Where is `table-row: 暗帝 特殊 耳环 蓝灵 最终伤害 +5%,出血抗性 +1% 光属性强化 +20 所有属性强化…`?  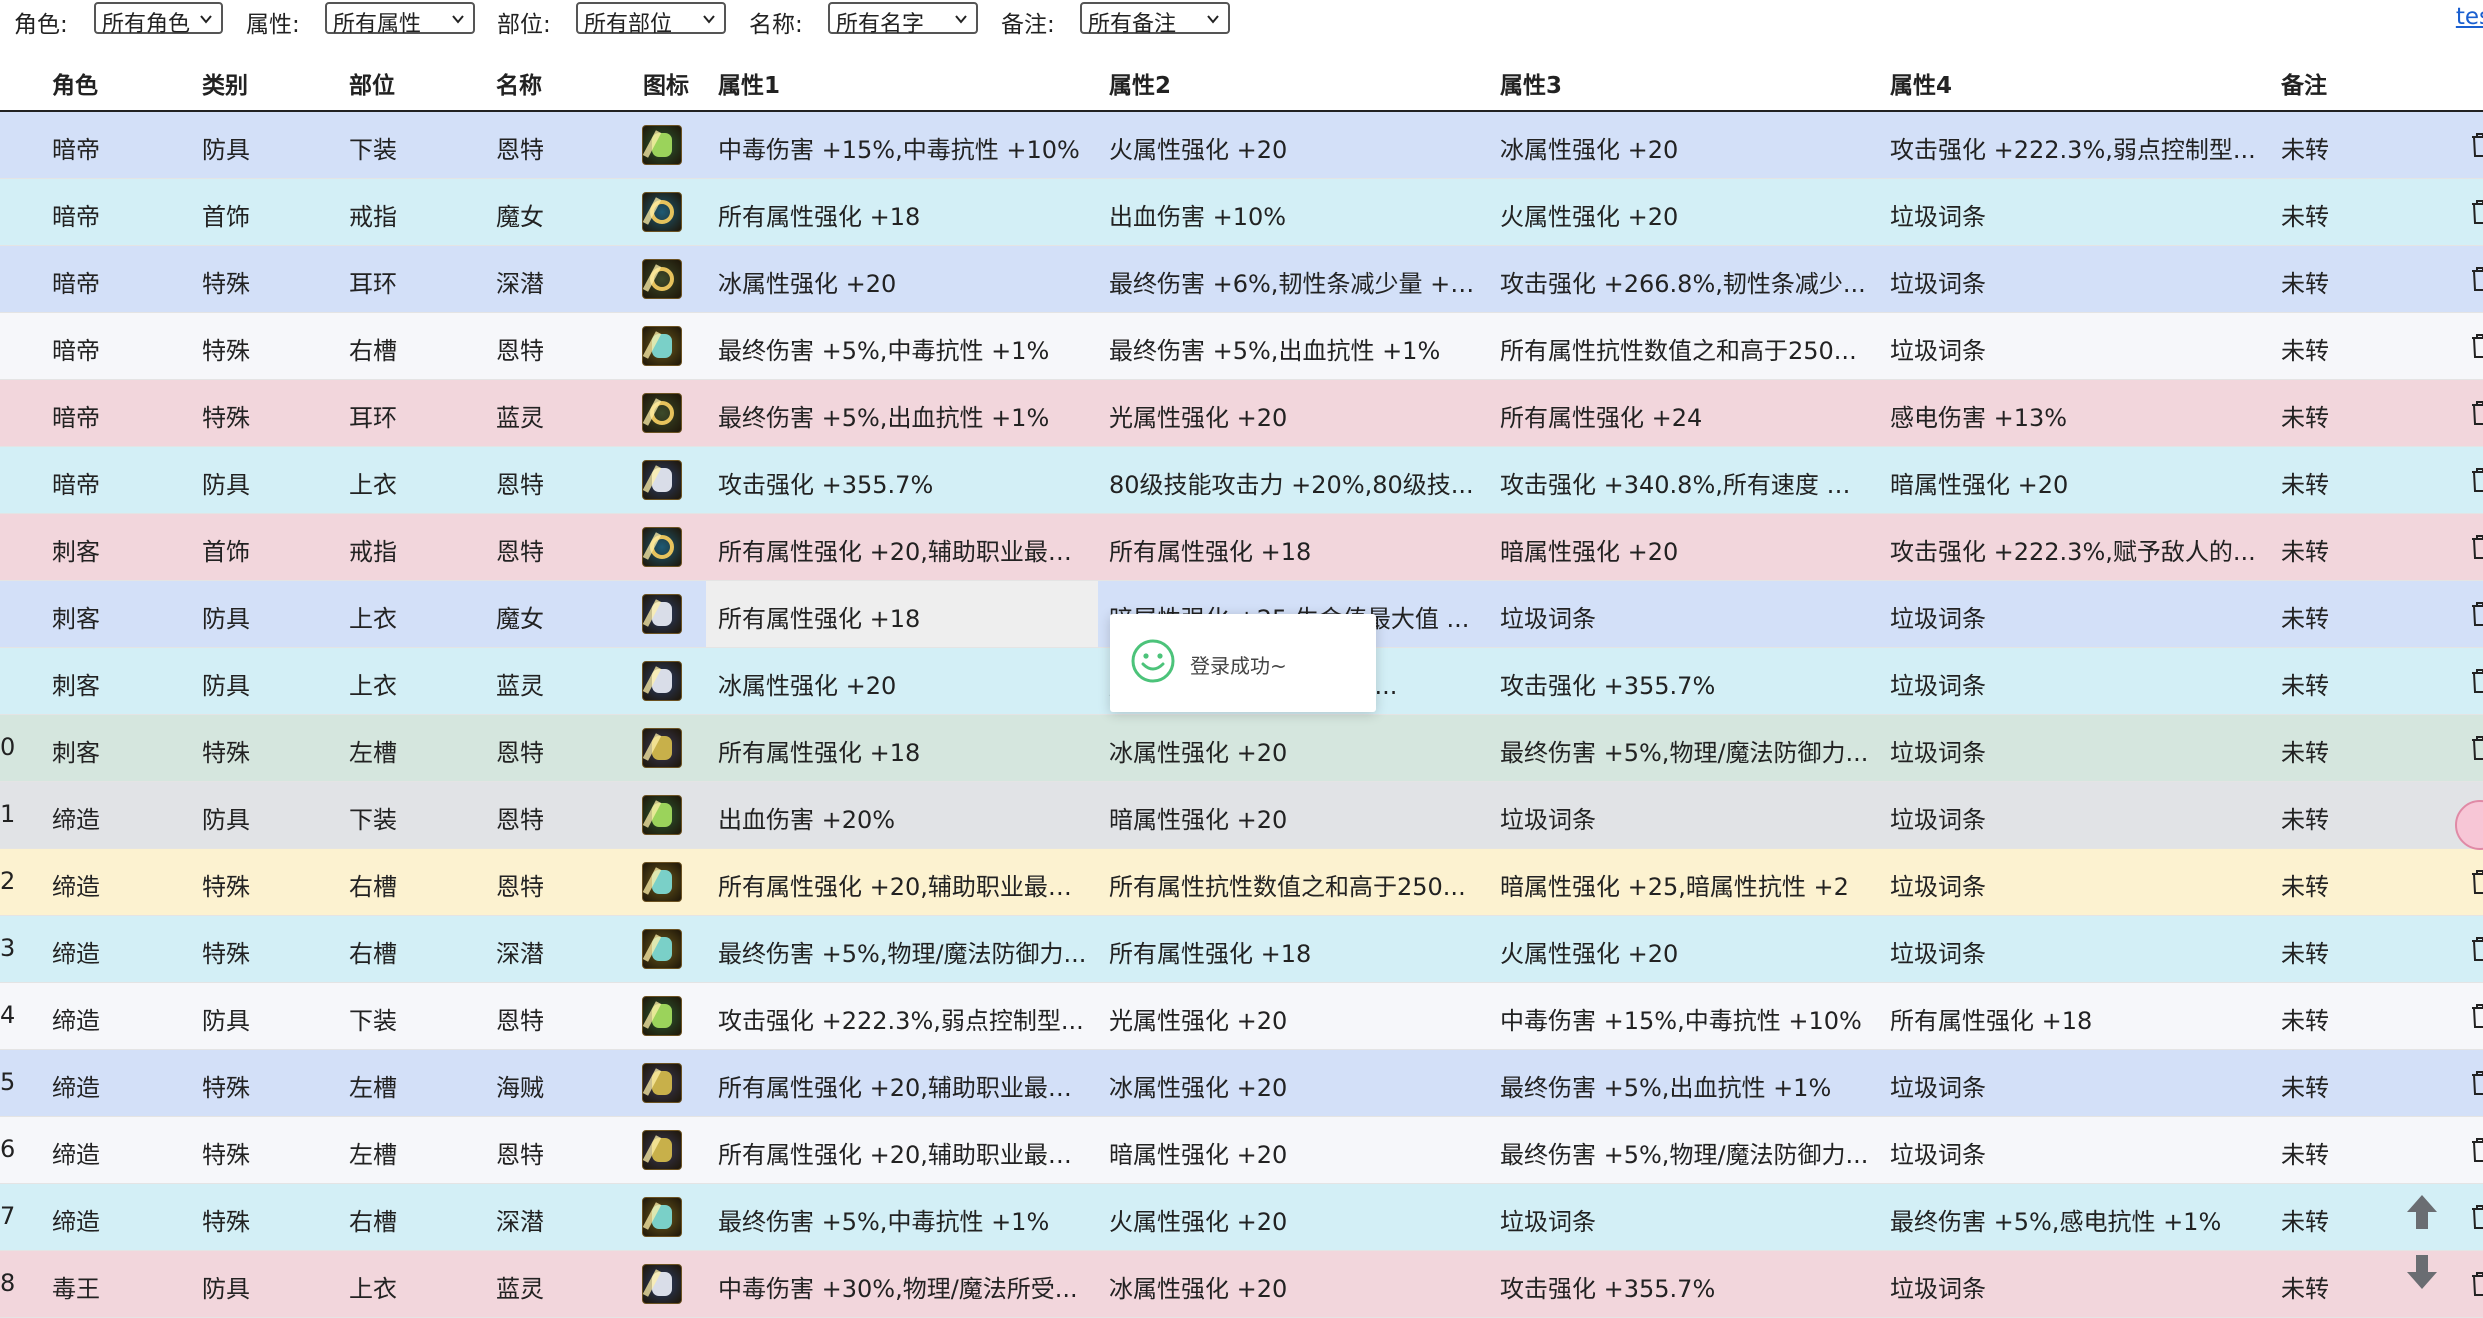 table-row: 暗帝 特殊 耳环 蓝灵 最终伤害 +5%,出血抗性 +1% 光属性强化 +20 所有属性强化… is located at coordinates (1241, 413).